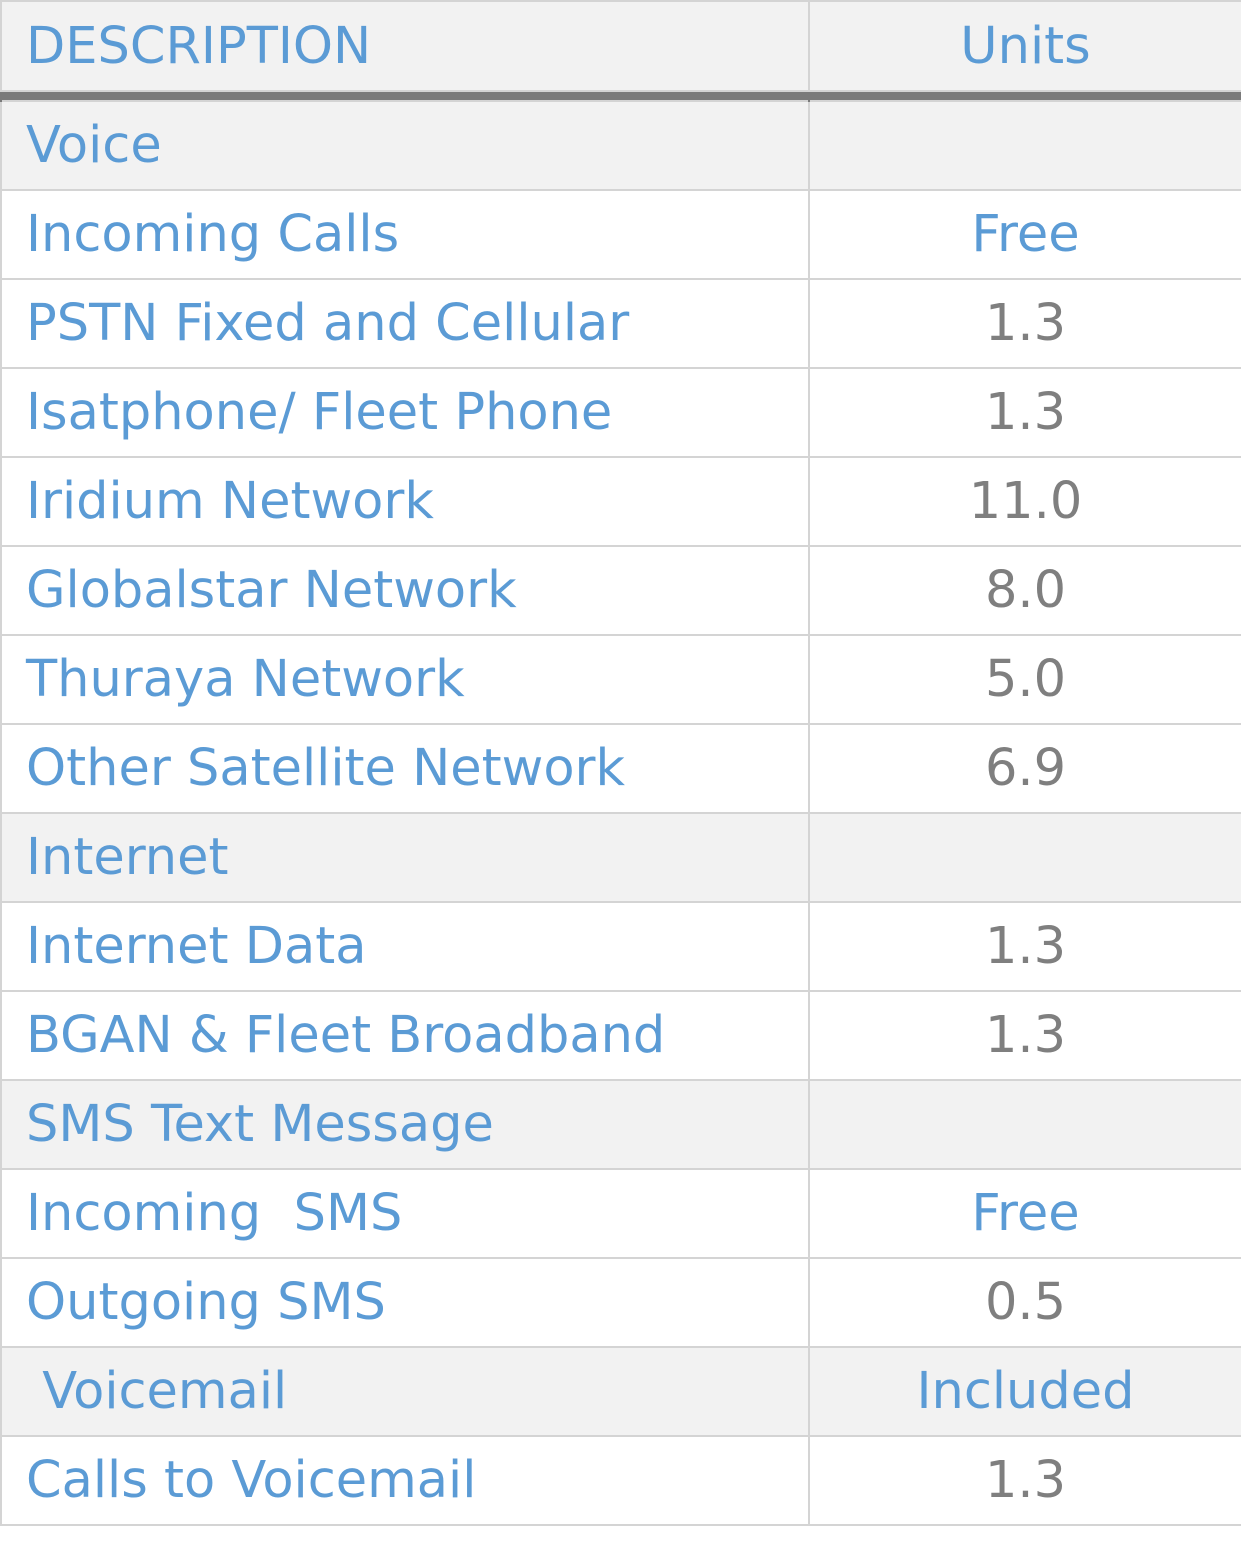 Image resolution: width=1241 pixels, height=1561 pixels. I want to click on table-header-row: DESCRIPTION Units, so click(620, 46).